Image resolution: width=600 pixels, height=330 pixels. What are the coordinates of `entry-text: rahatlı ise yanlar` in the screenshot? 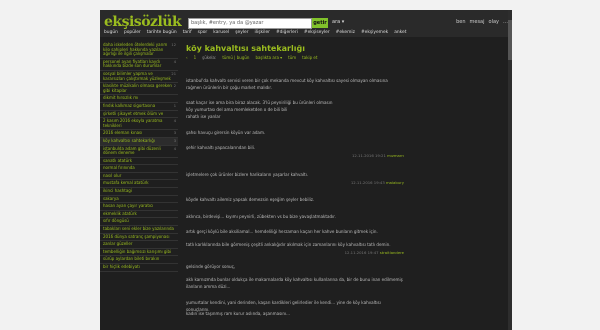 It's located at (203, 116).